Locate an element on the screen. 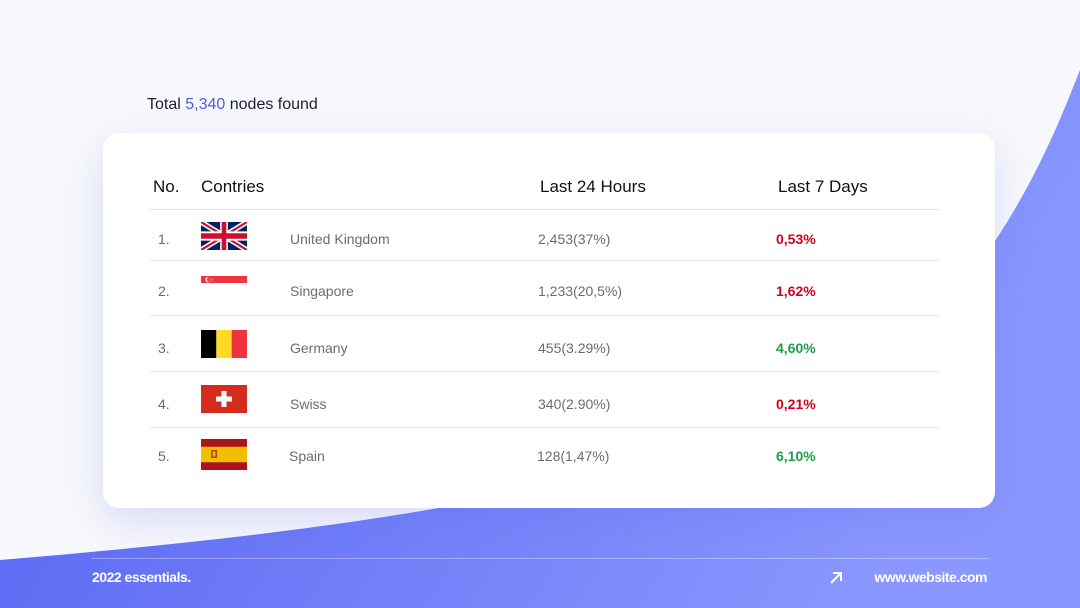 Image resolution: width=1080 pixels, height=608 pixels. uk-flag-icon is located at coordinates (224, 236).